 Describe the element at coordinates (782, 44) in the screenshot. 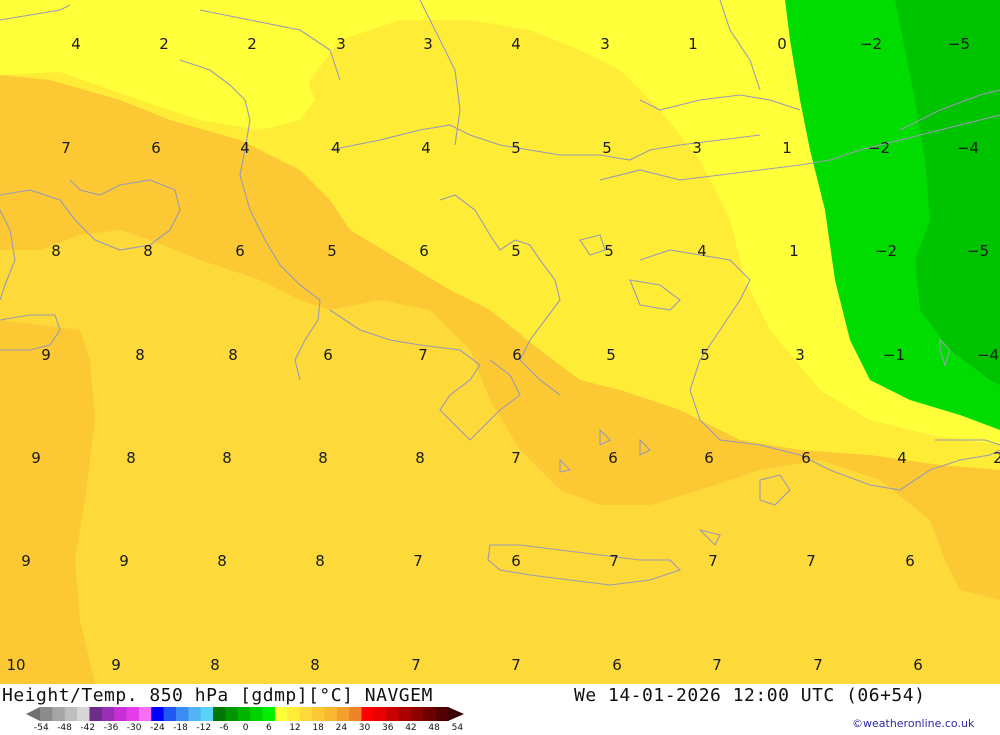

I see `temperature-label: 0` at that location.